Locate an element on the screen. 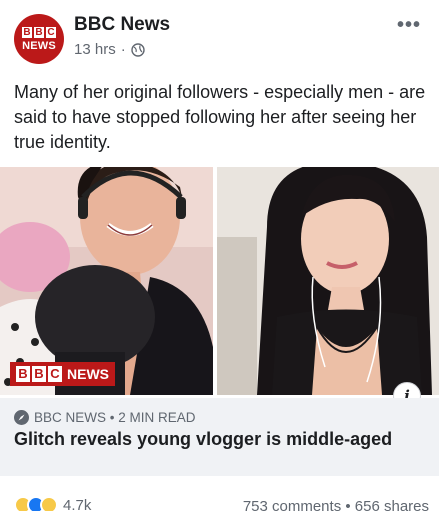 Image resolution: width=439 pixels, height=511 pixels. avatar-block-1: B is located at coordinates (27, 32).